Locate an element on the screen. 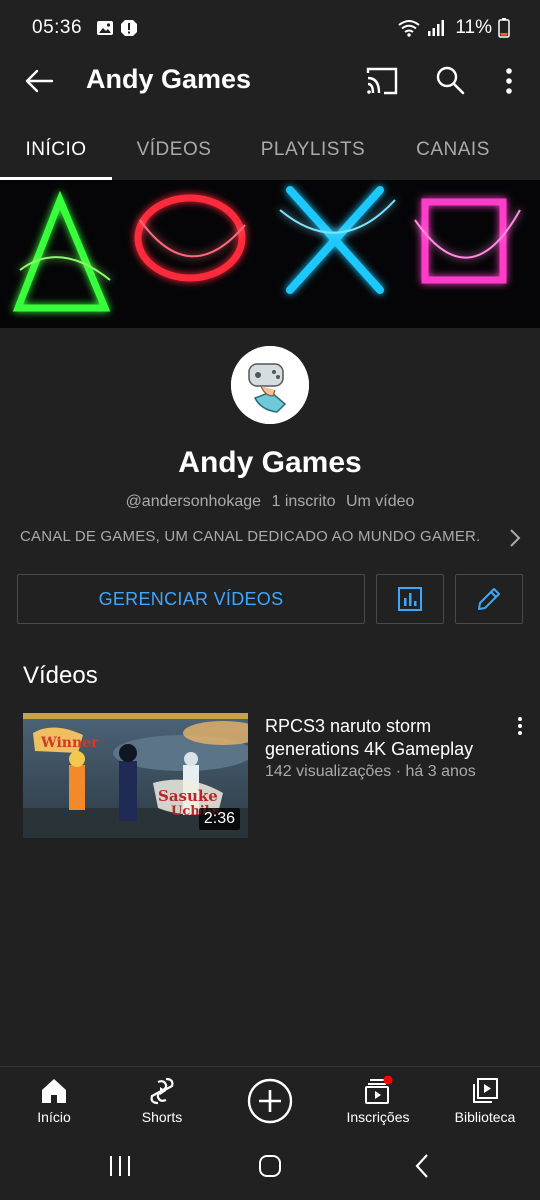 The image size is (540, 1200). bottom-navigation: Início Shorts Inscrições Biblioteca is located at coordinates (270, 1101).